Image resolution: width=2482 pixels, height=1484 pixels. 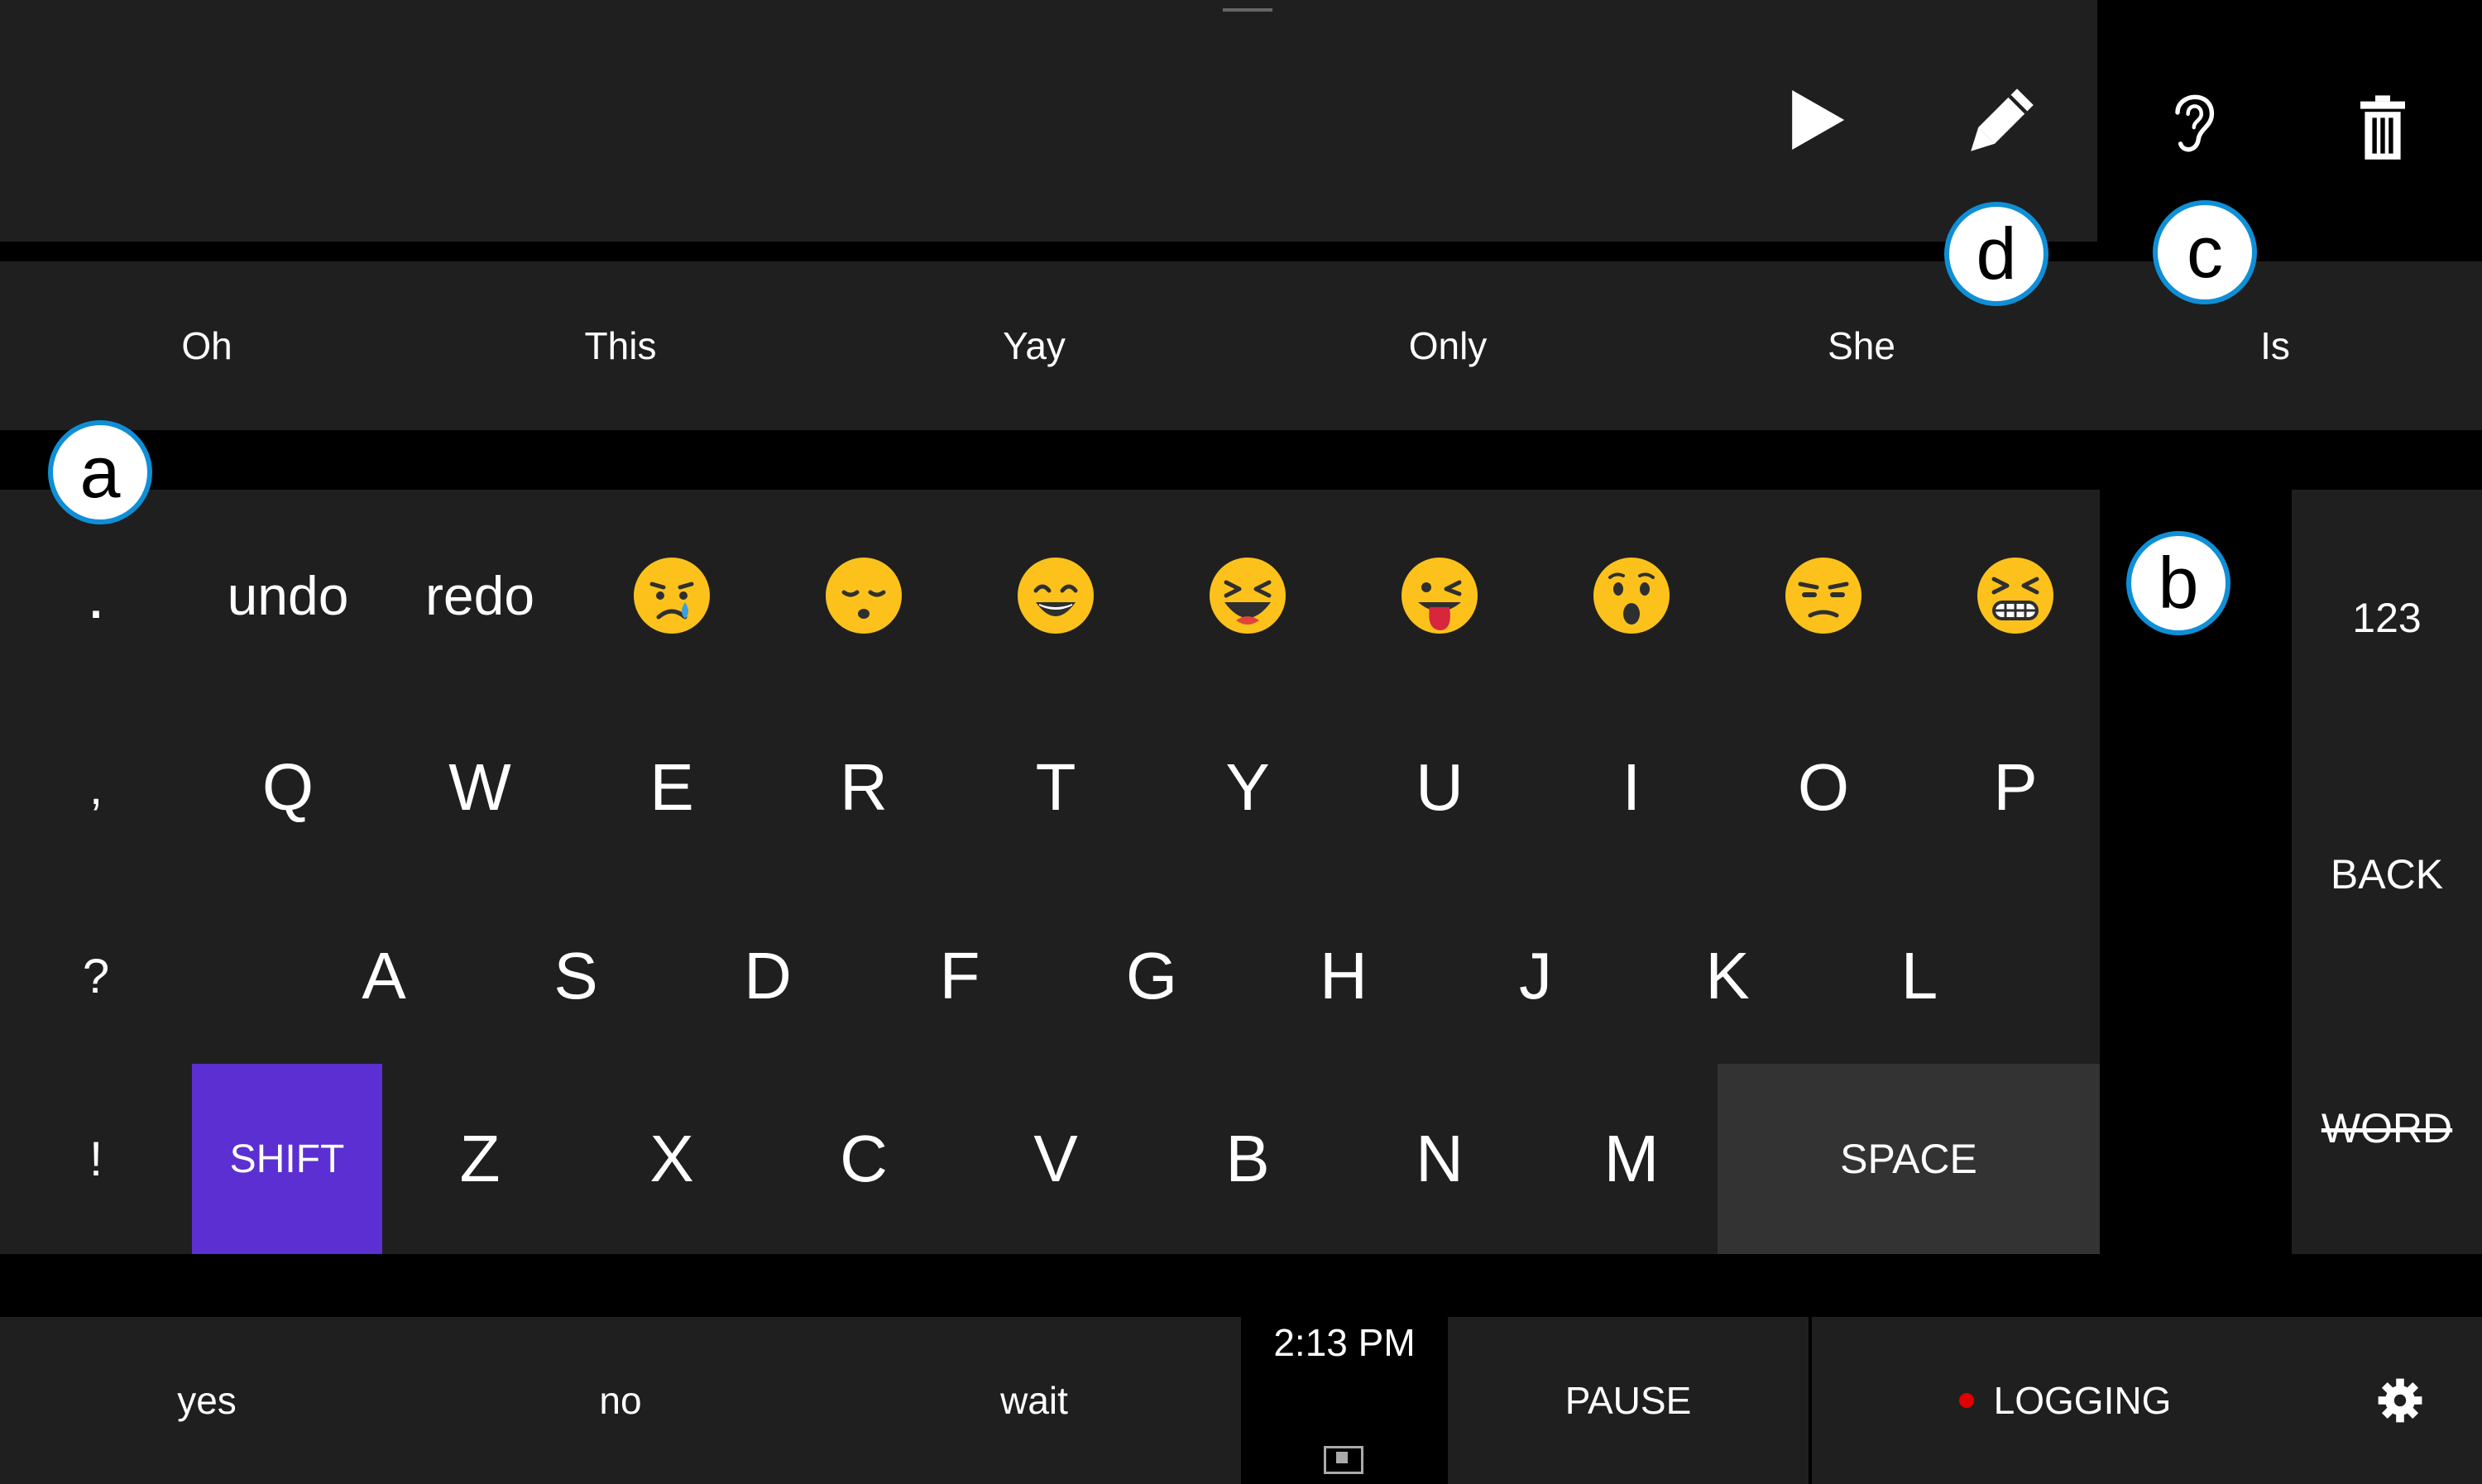 I want to click on clock-time: 2:13 PM, so click(x=1344, y=1342).